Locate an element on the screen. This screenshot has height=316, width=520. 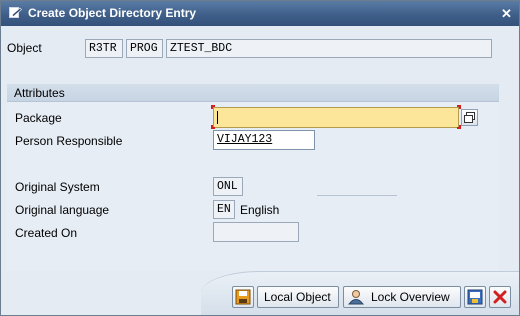
person-responsible-input: VIJAY123 is located at coordinates (264, 140).